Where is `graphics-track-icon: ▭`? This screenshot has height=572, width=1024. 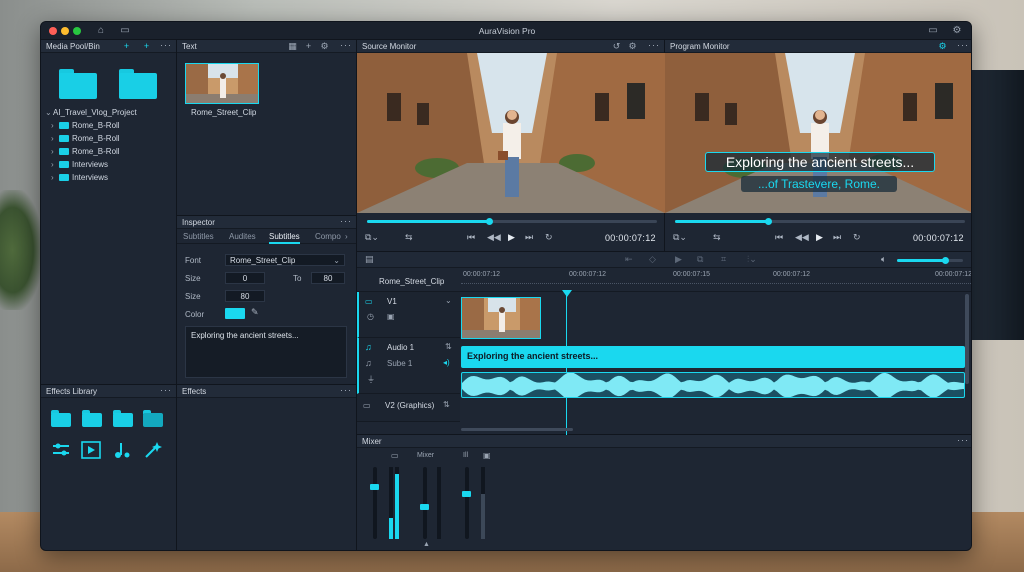
graphics-track-icon: ▭ is located at coordinates (367, 405).